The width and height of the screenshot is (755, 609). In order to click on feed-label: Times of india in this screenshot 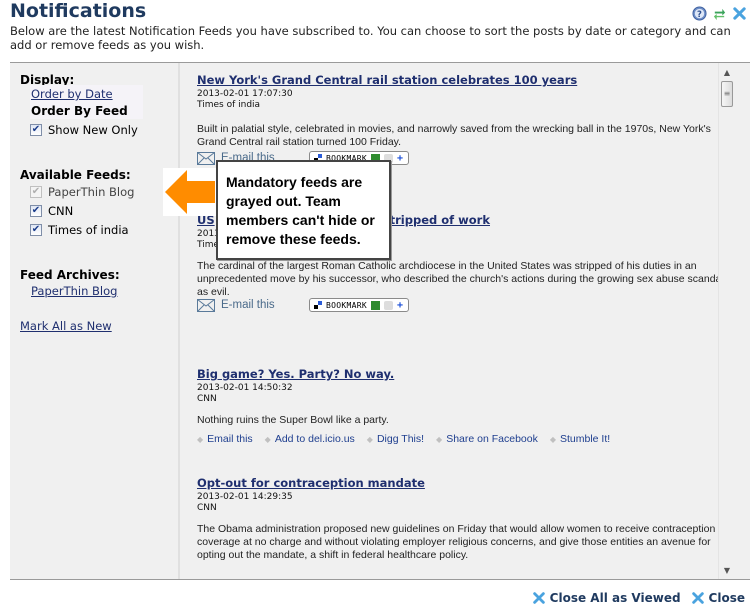, I will do `click(88, 230)`.